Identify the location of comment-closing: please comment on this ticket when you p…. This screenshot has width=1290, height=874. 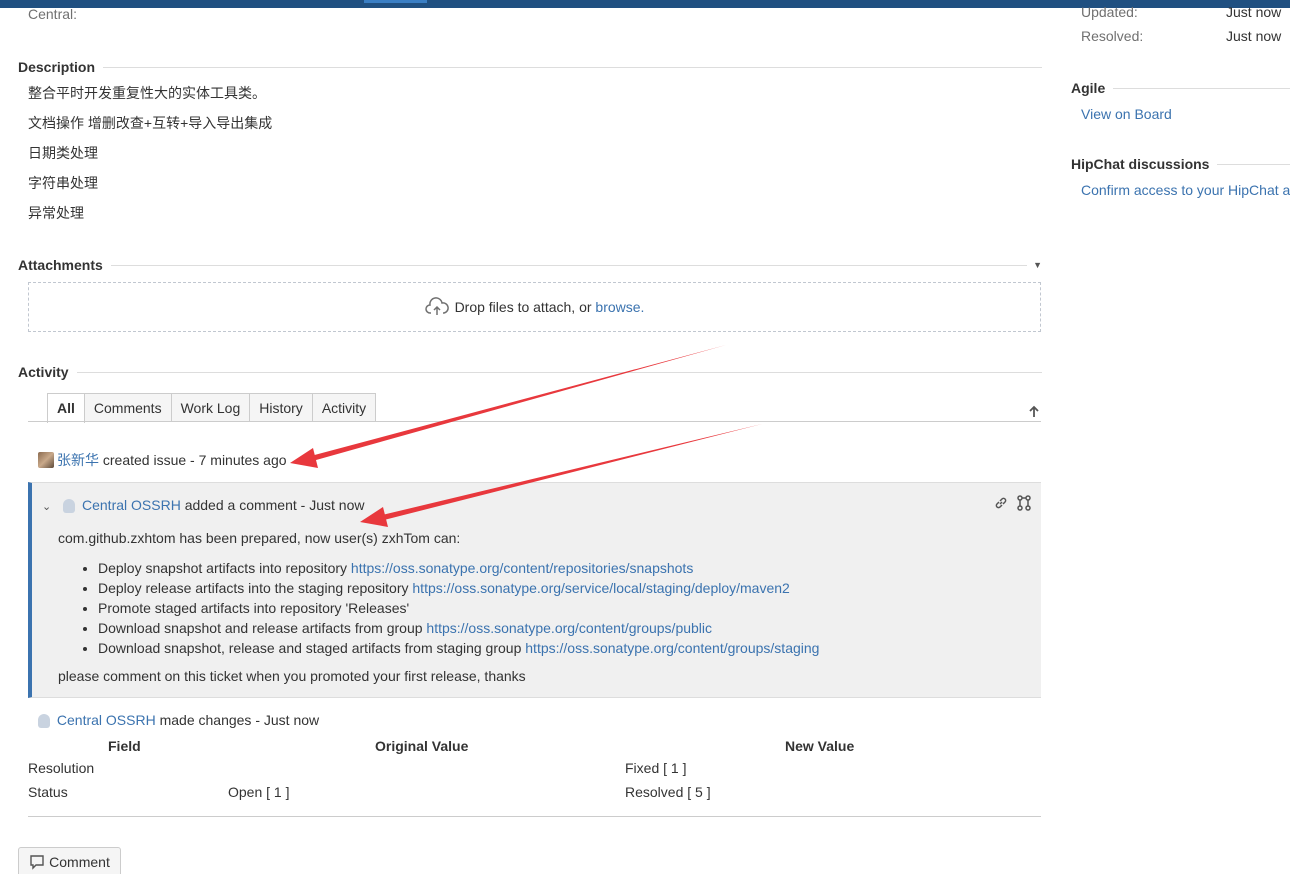
(292, 676).